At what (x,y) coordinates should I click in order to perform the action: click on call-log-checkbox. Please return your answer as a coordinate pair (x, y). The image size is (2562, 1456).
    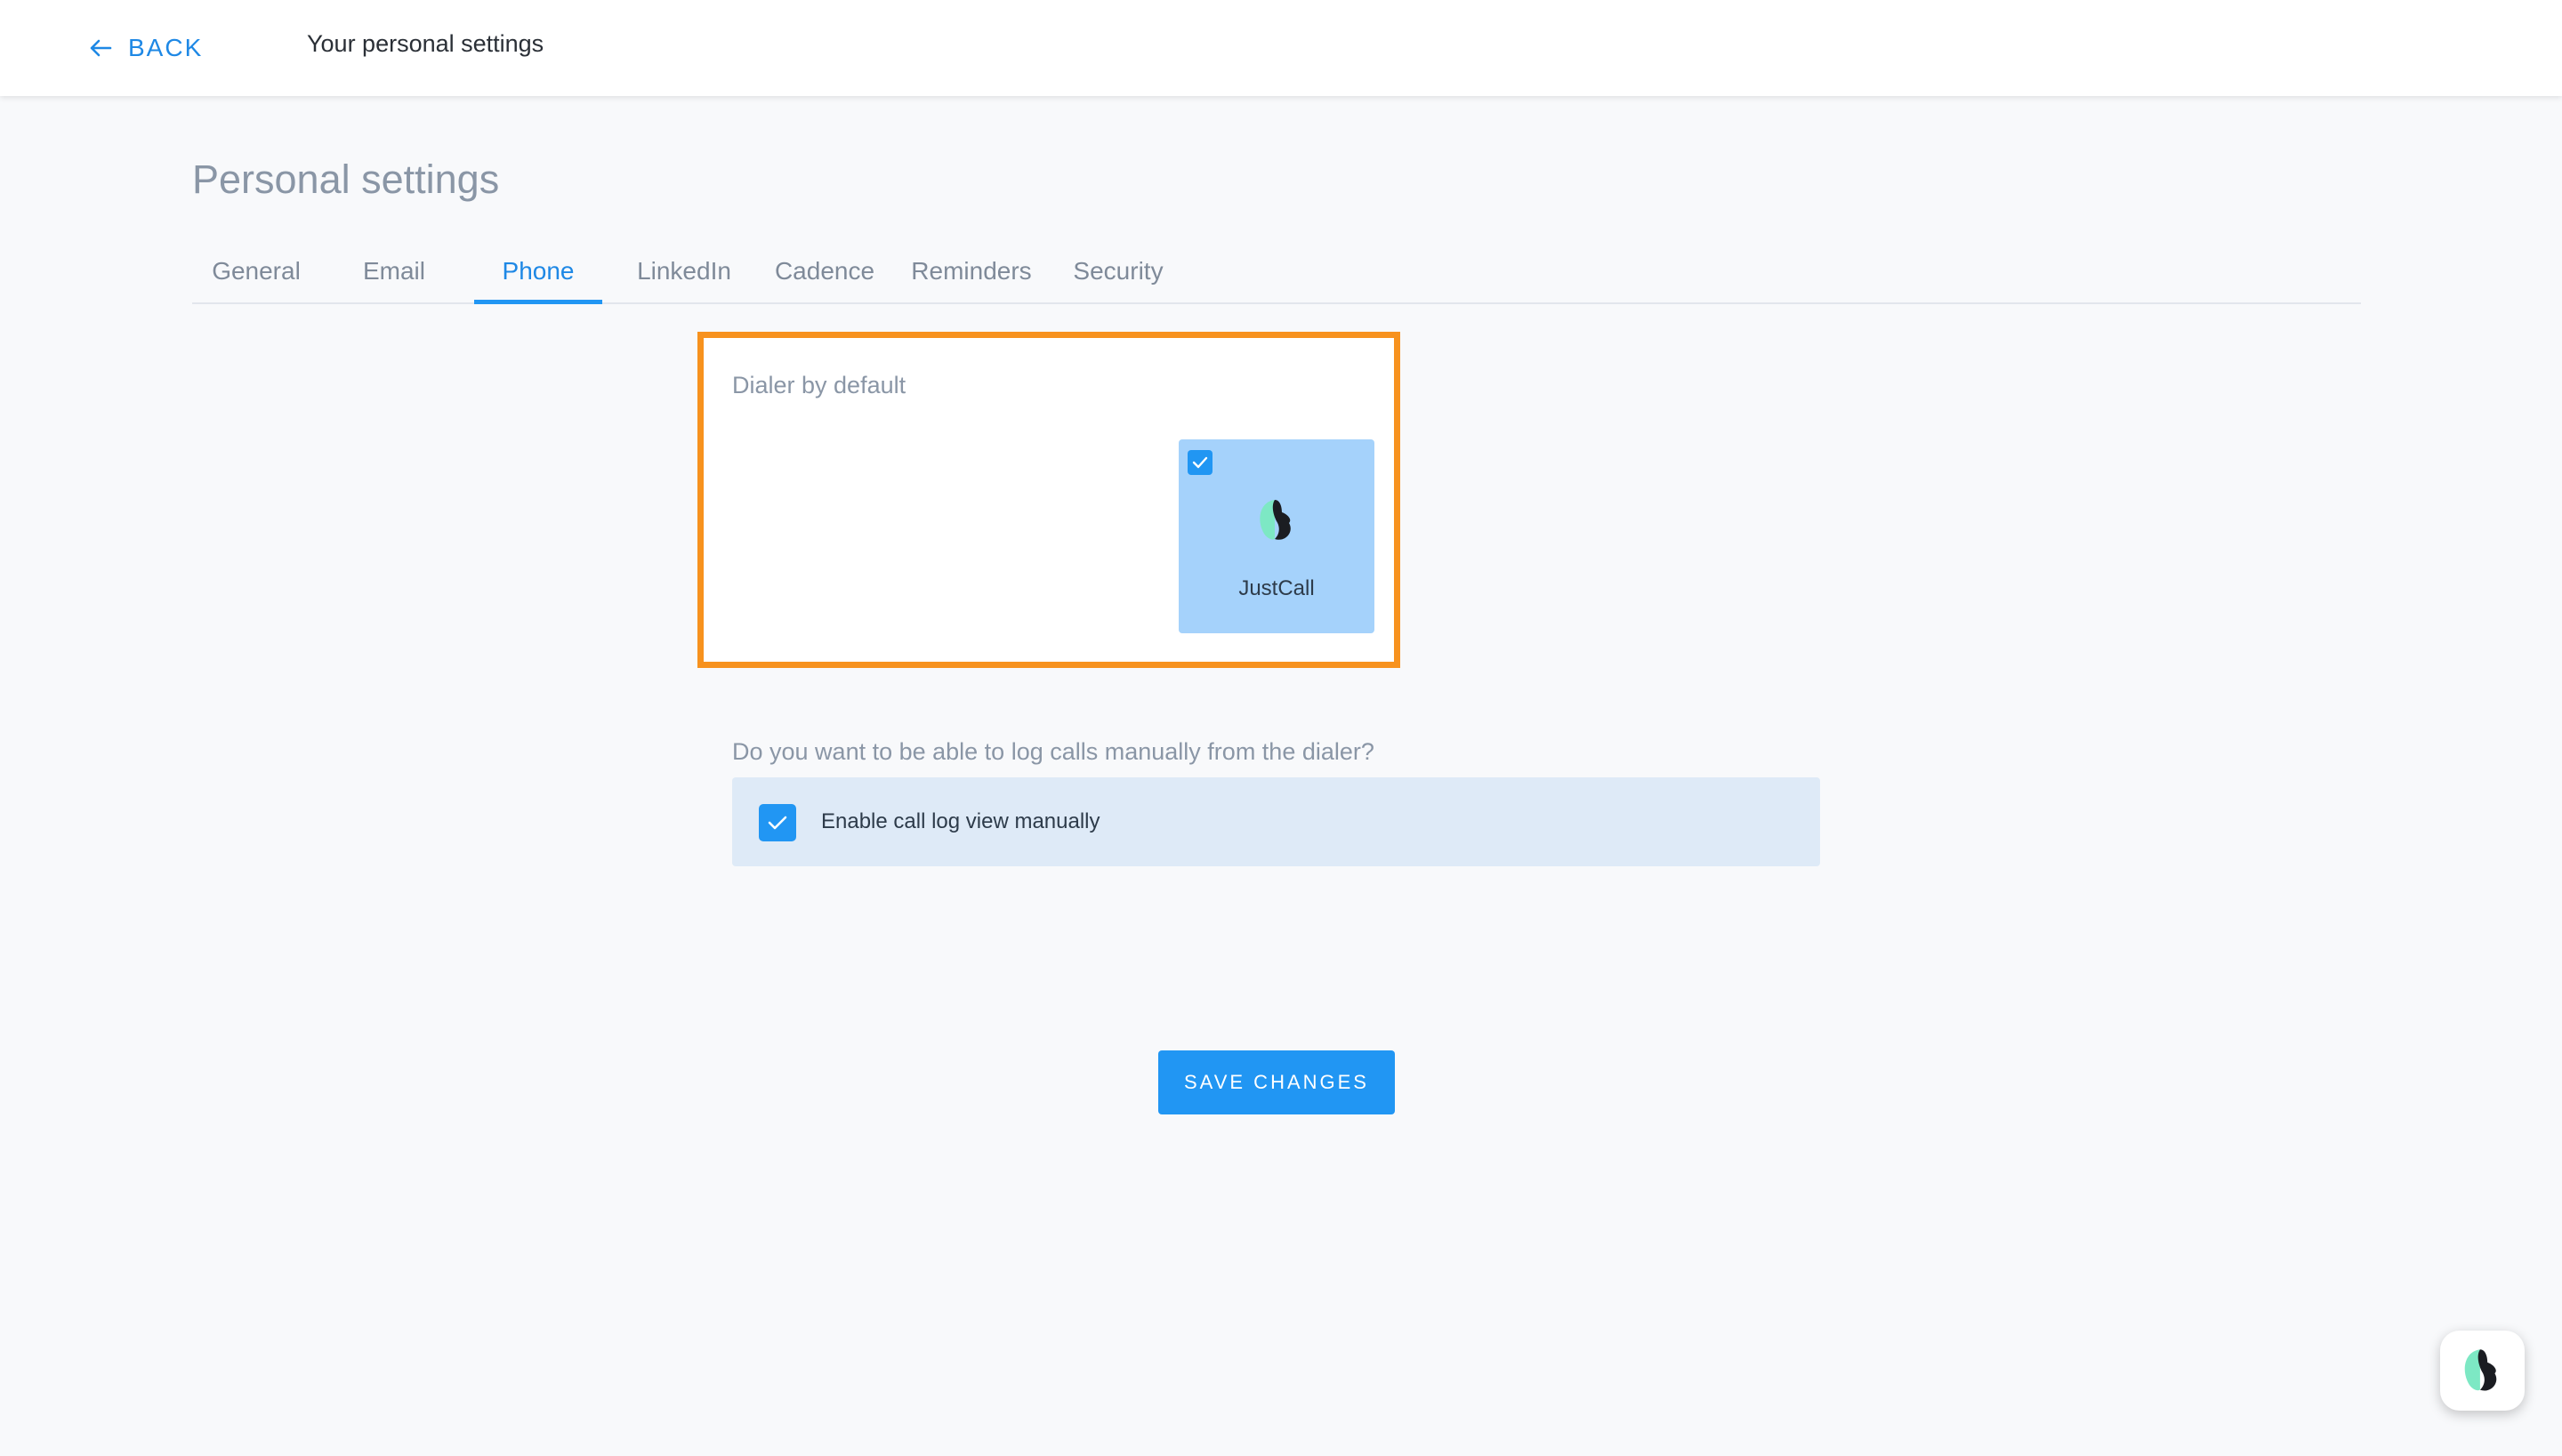
    Looking at the image, I should click on (777, 822).